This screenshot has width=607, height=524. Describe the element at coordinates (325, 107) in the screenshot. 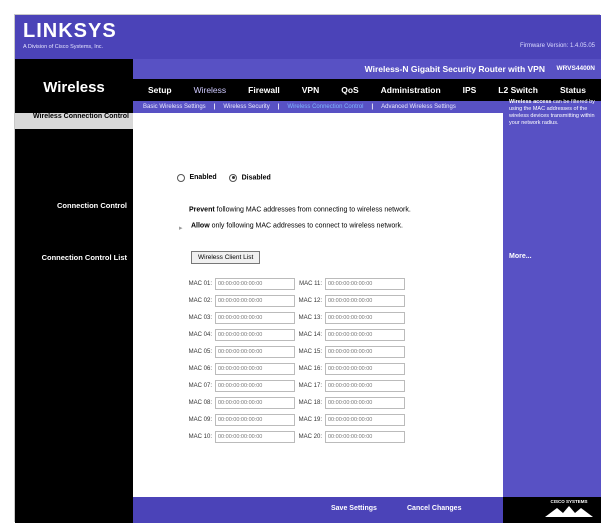

I see `subnav-connection-control: Wireless Connection Control` at that location.